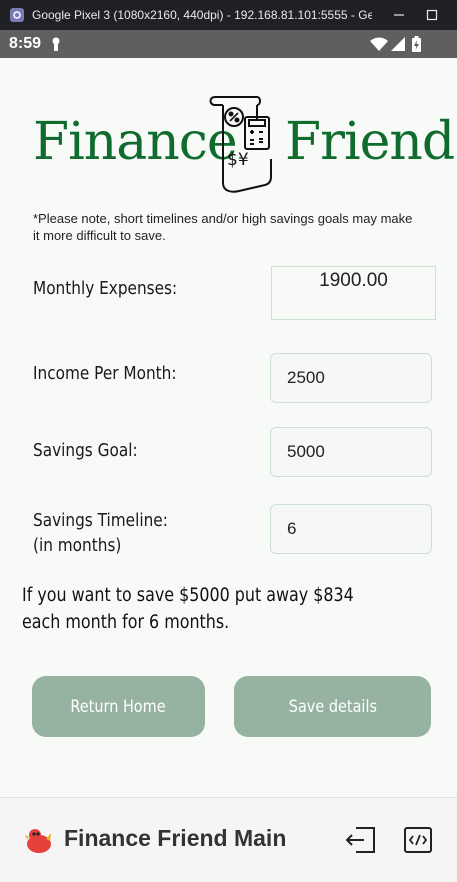 Image resolution: width=457 pixels, height=882 pixels. What do you see at coordinates (370, 142) in the screenshot?
I see `logo-word-friend: Friend` at bounding box center [370, 142].